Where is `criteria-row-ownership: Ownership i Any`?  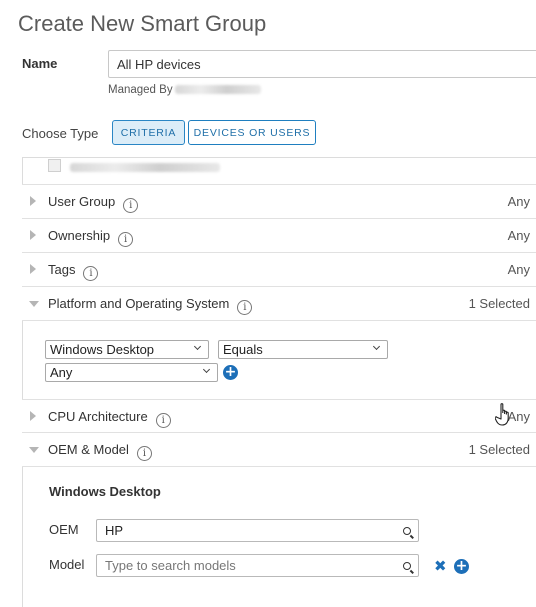
criteria-row-ownership: Ownership i Any is located at coordinates (279, 236).